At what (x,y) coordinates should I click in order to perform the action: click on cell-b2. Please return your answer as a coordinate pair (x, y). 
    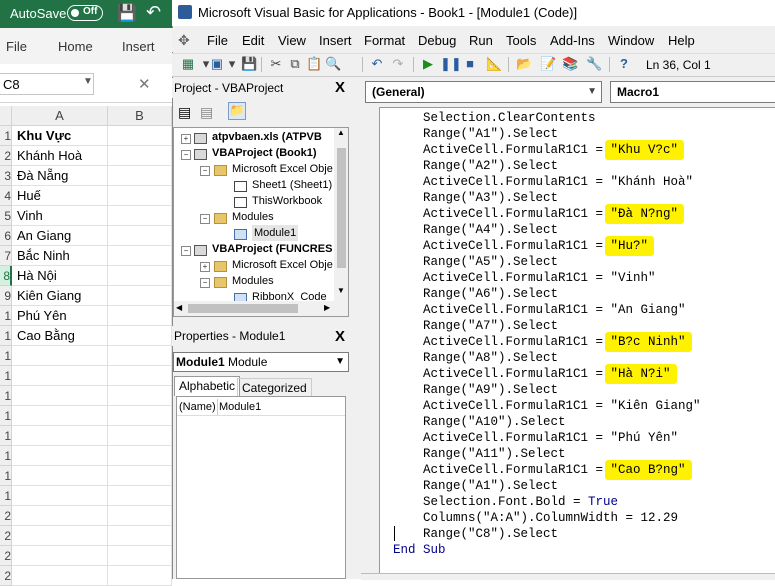
    Looking at the image, I should click on (140, 156).